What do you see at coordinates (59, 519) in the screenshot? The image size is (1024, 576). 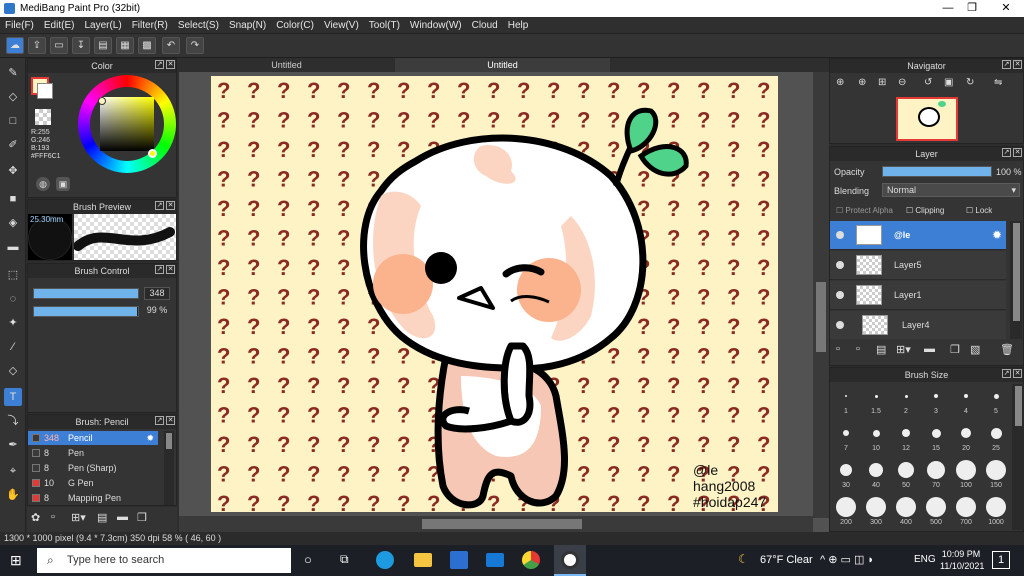 I see `new-brush-icon: ▫` at bounding box center [59, 519].